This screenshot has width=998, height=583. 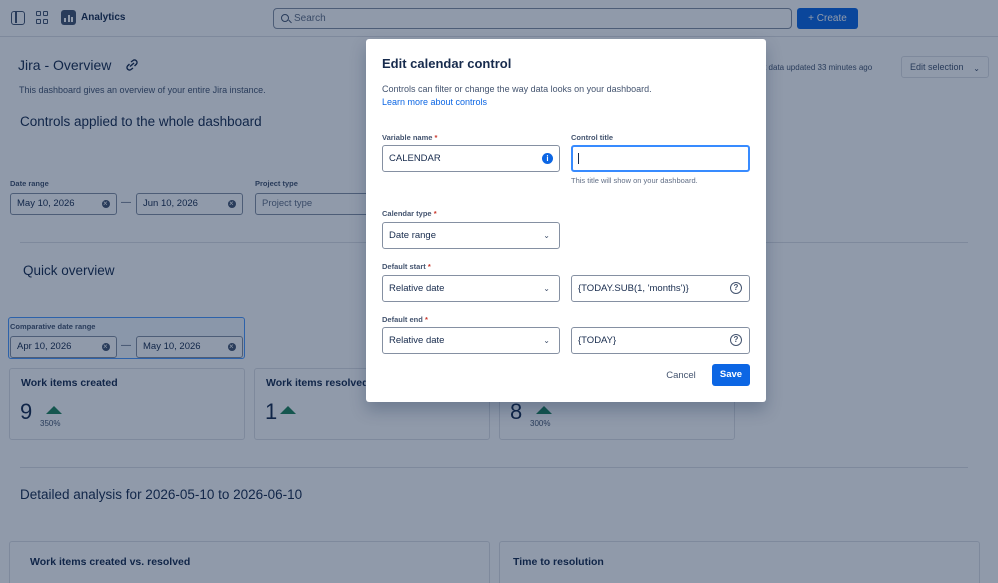 I want to click on default-end-expression: {TODAY}, so click(x=597, y=340).